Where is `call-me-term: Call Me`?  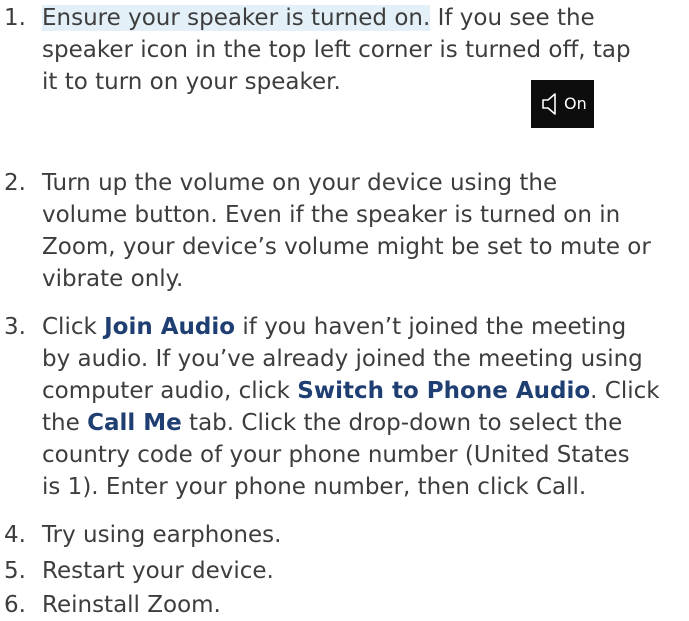 call-me-term: Call Me is located at coordinates (134, 423).